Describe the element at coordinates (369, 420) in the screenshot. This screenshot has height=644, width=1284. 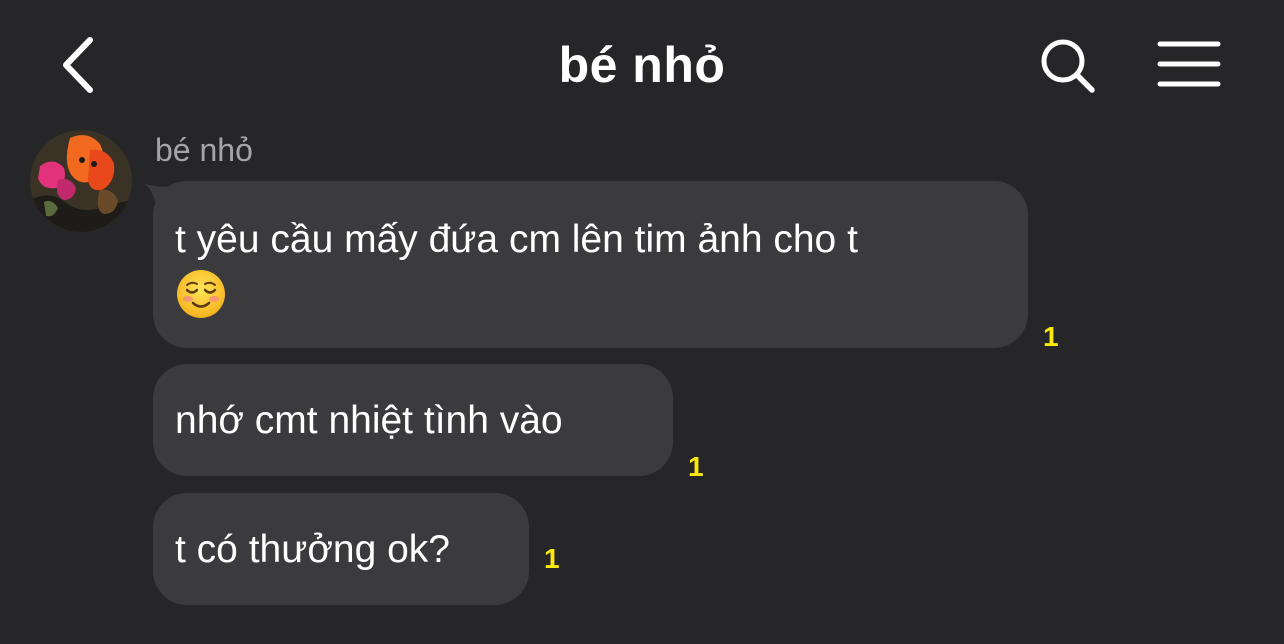
I see `message-text: nhớ cmt nhiệt tình vào` at that location.